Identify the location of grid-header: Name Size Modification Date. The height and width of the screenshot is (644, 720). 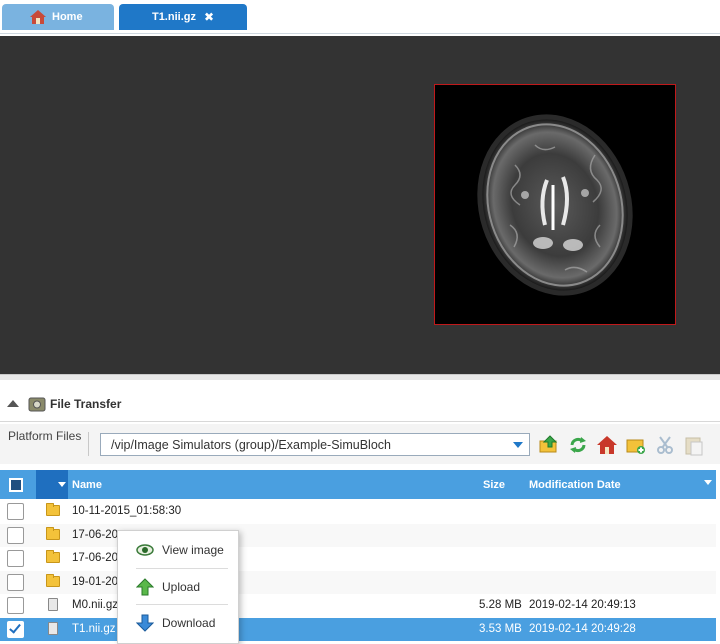
(358, 484).